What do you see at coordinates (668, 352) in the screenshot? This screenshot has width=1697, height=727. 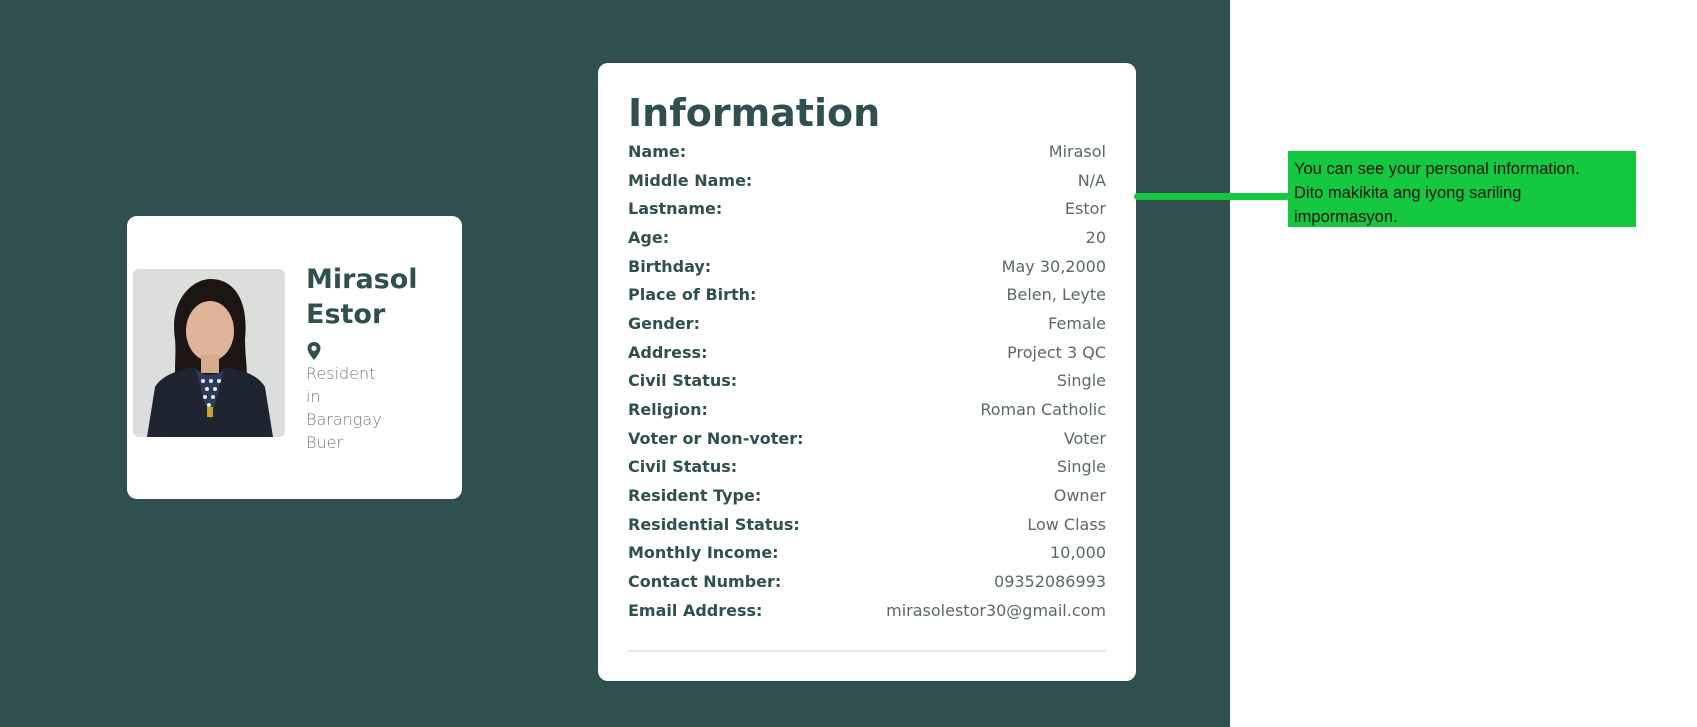 I see `info-label: Address:` at bounding box center [668, 352].